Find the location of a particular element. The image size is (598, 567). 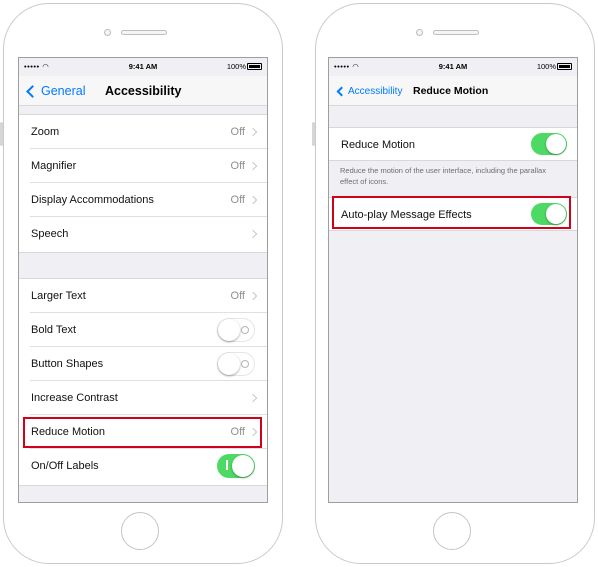

row-label: Bold Text is located at coordinates (54, 330).